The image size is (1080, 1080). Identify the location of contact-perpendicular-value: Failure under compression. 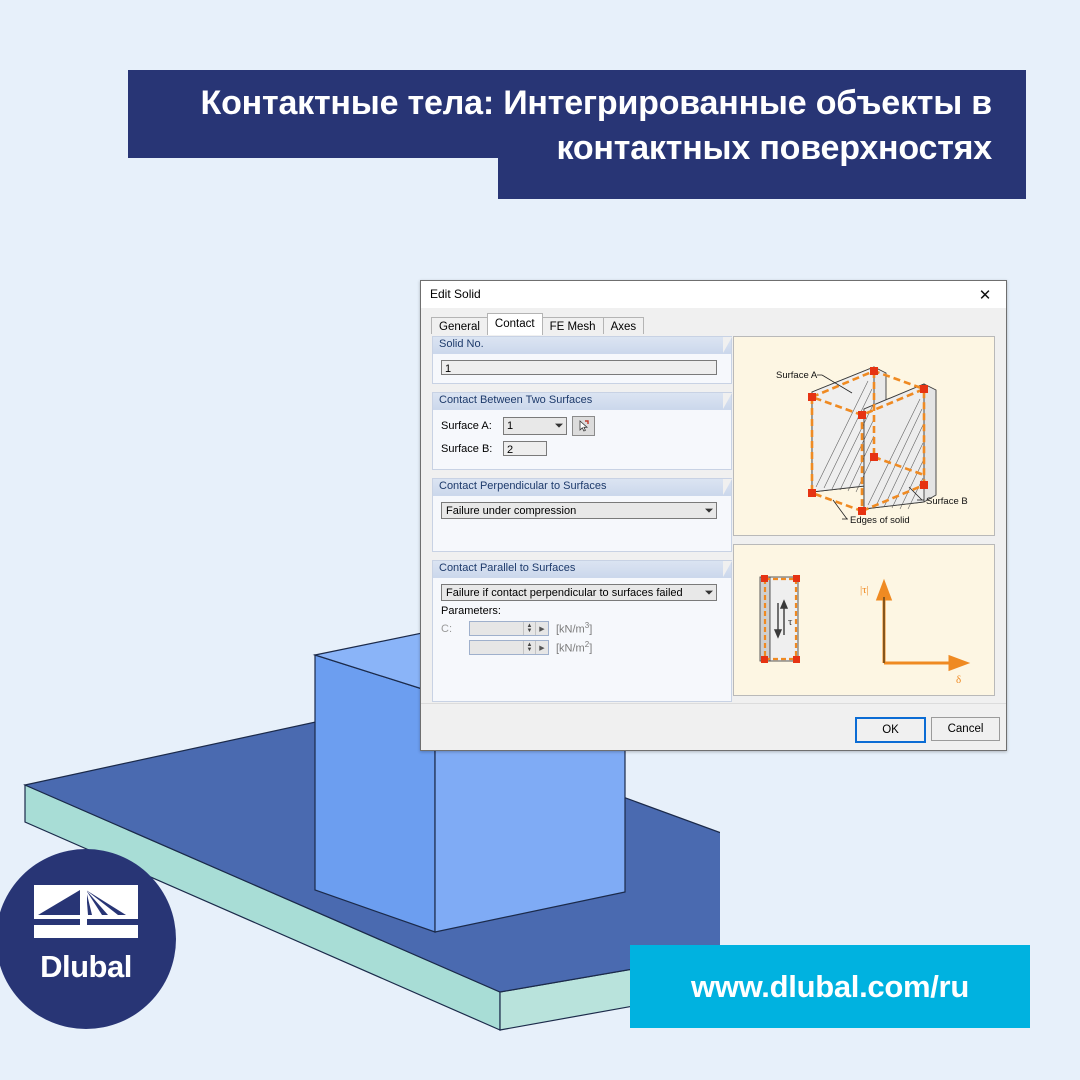
(511, 510).